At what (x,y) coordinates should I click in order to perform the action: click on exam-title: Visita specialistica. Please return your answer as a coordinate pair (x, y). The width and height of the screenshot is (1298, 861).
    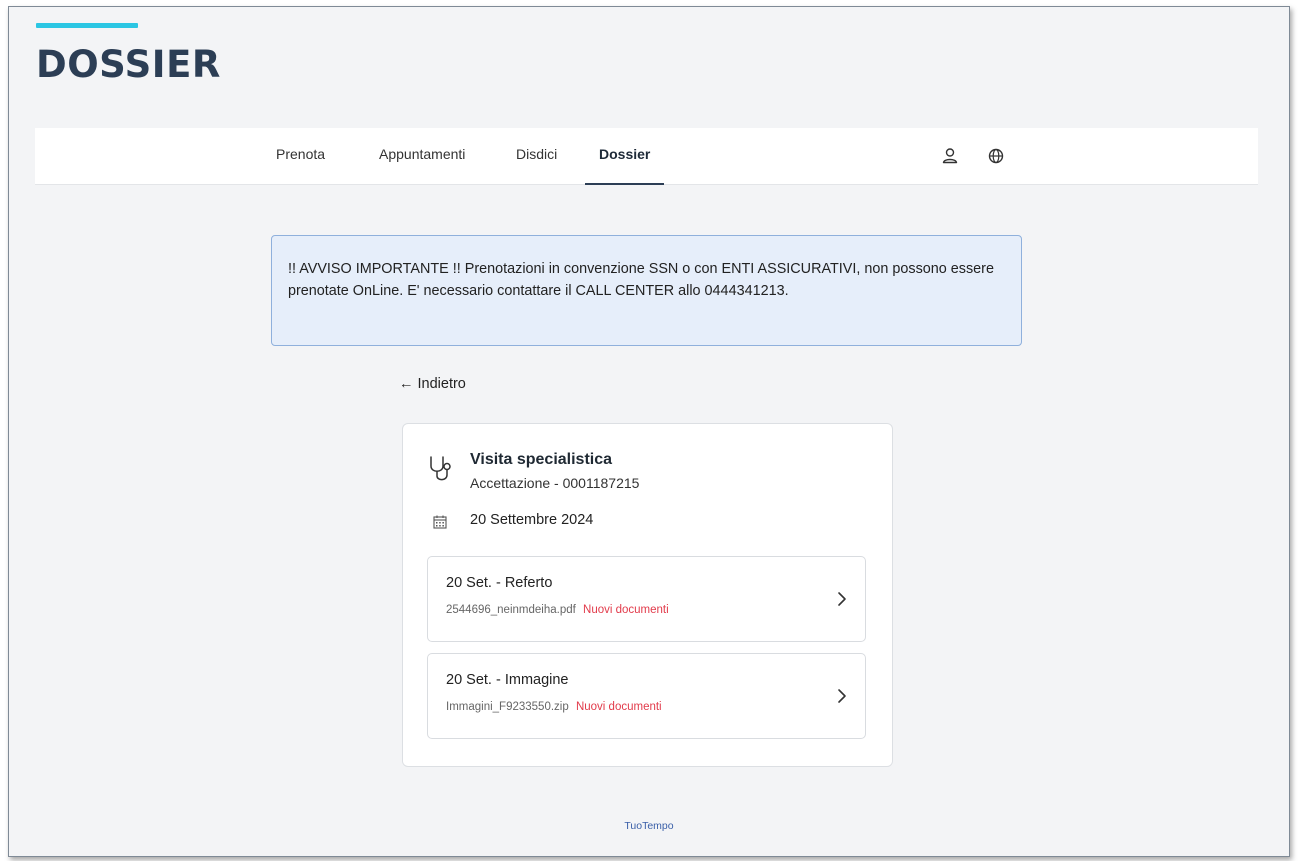
    Looking at the image, I should click on (541, 459).